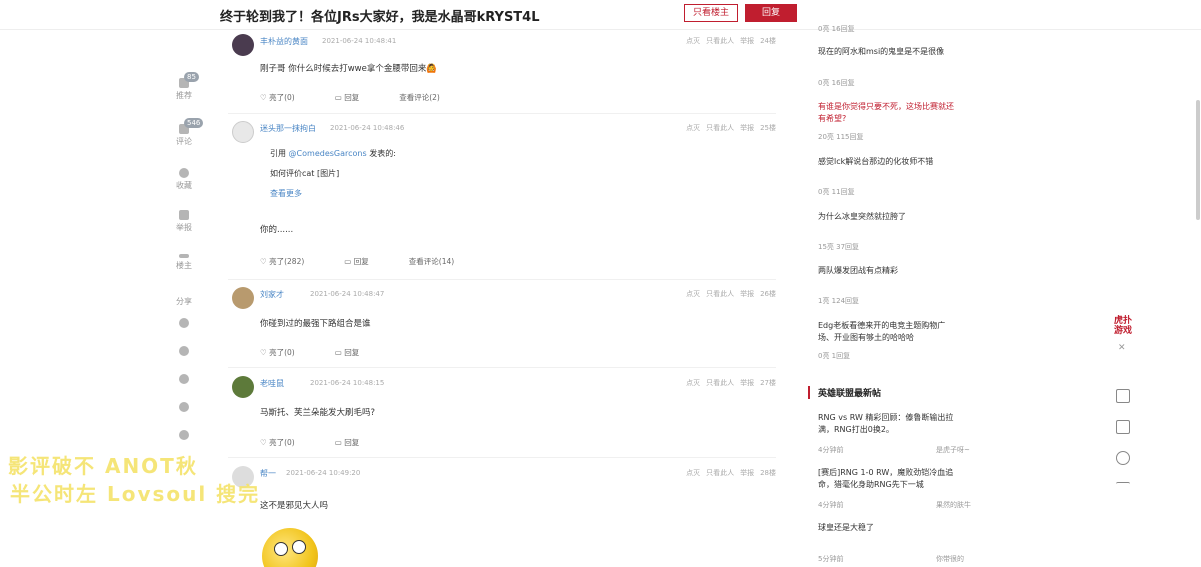 The width and height of the screenshot is (1201, 567). What do you see at coordinates (381, 153) in the screenshot?
I see `quote-suffix: 发表的:` at bounding box center [381, 153].